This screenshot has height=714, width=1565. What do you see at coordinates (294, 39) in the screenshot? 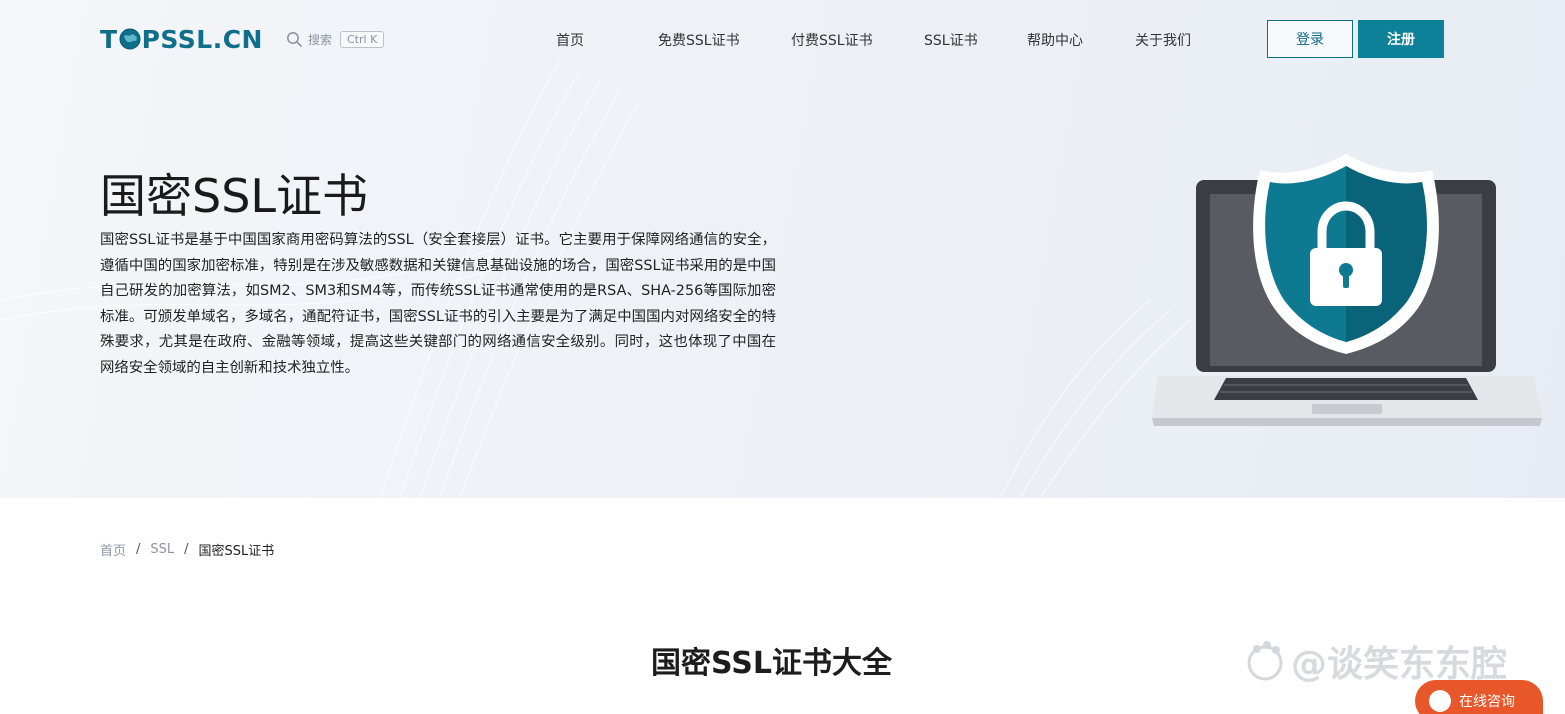
I see `search-icon` at bounding box center [294, 39].